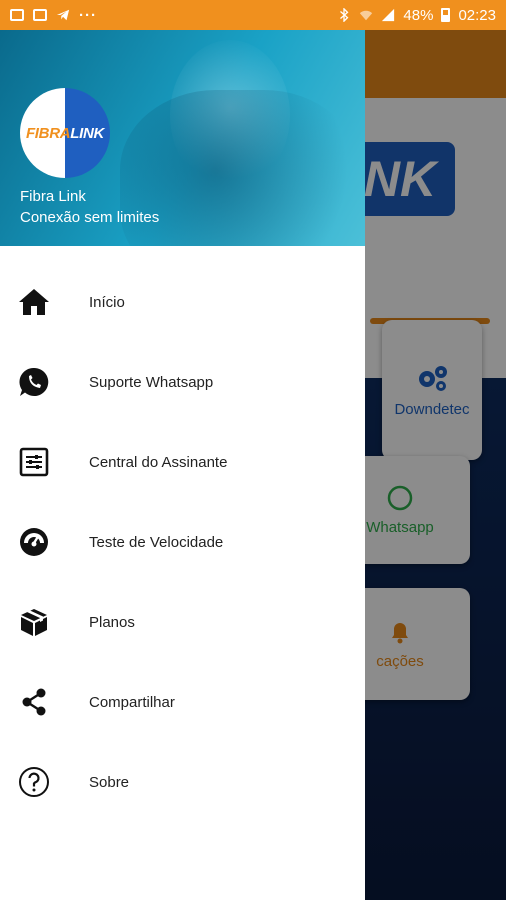 This screenshot has width=506, height=900. What do you see at coordinates (182, 702) in the screenshot?
I see `menu-item-compartilhar: Compartilhar` at bounding box center [182, 702].